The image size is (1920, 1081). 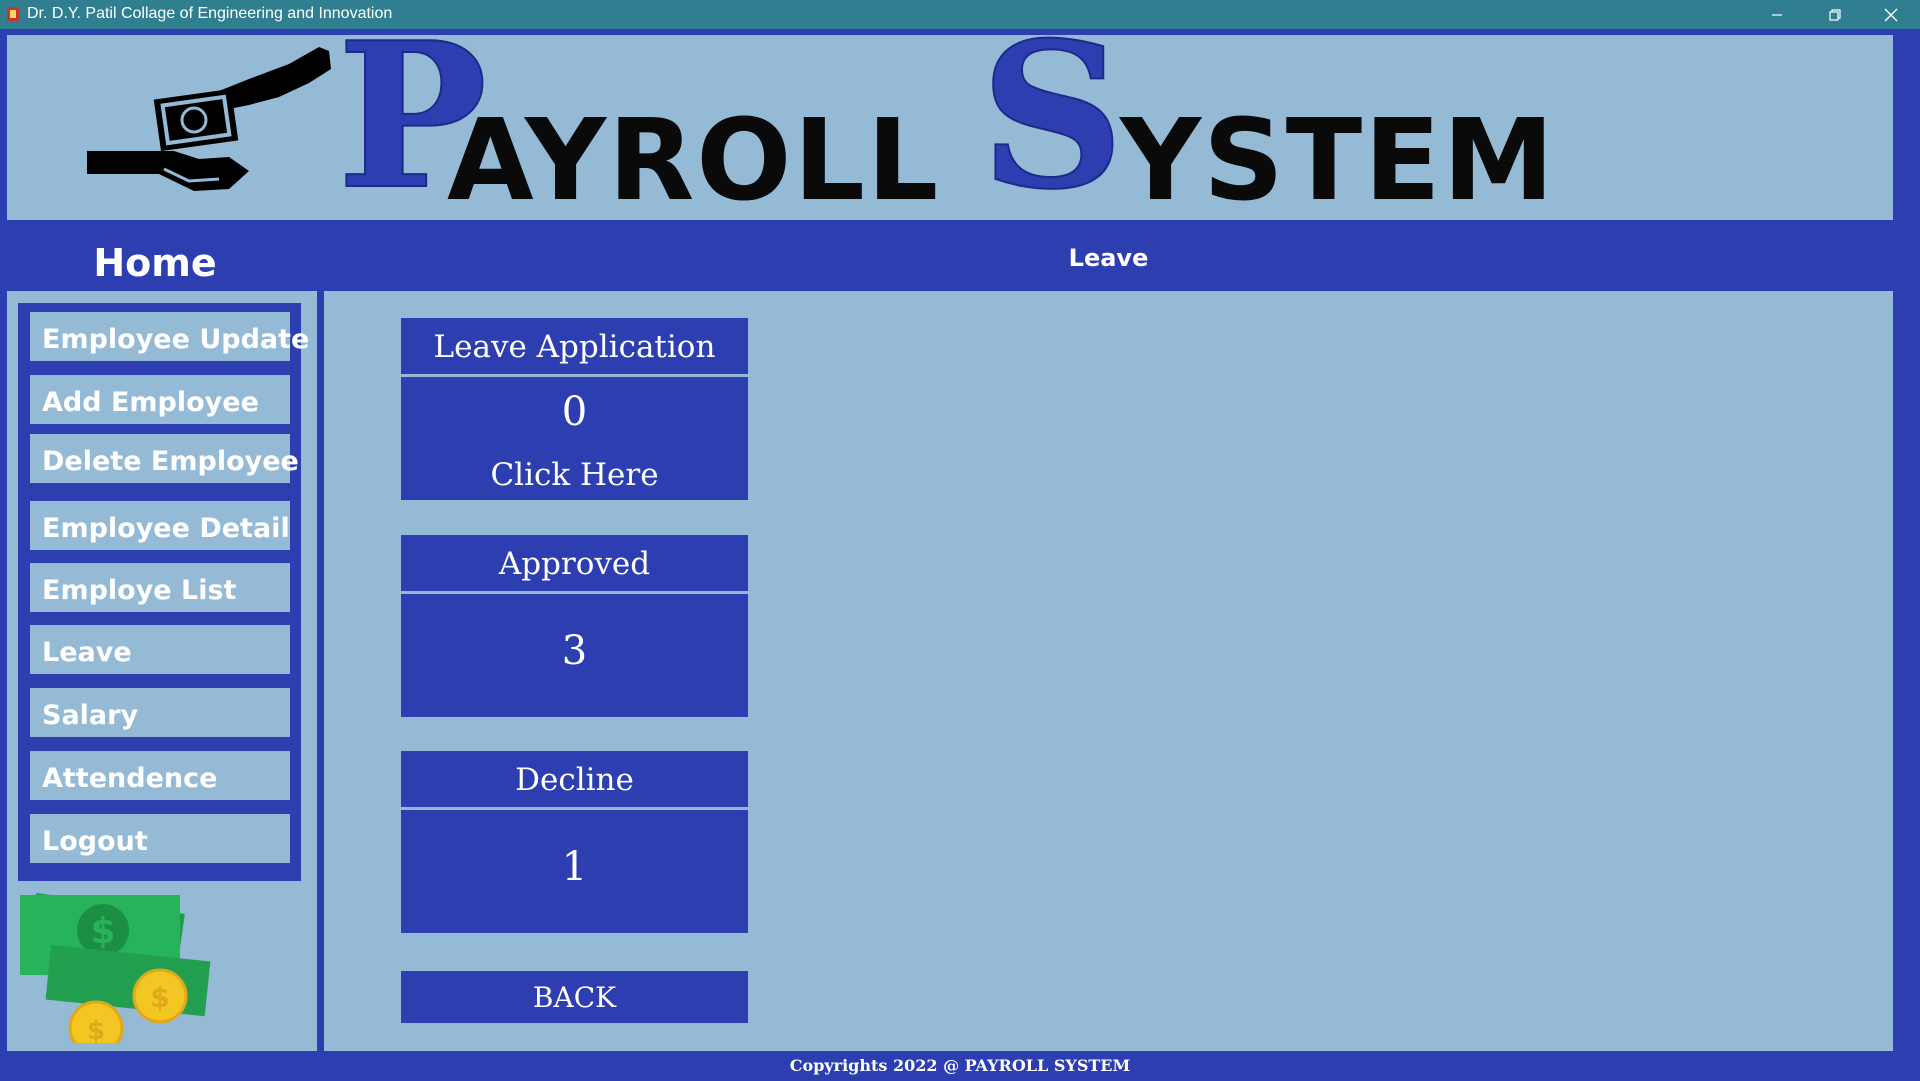 I want to click on footer-copyright: Copyrights 2022 @ PAYROLL SYSTEM, so click(x=960, y=1065).